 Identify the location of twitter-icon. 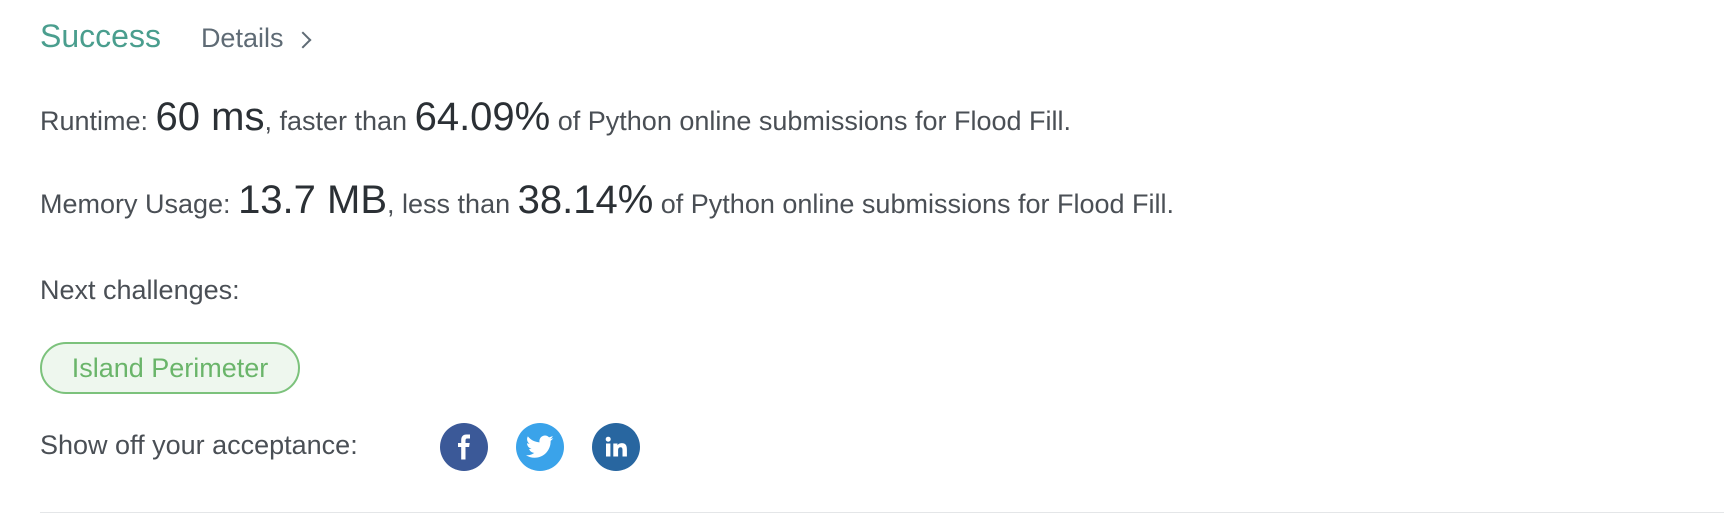
(540, 446).